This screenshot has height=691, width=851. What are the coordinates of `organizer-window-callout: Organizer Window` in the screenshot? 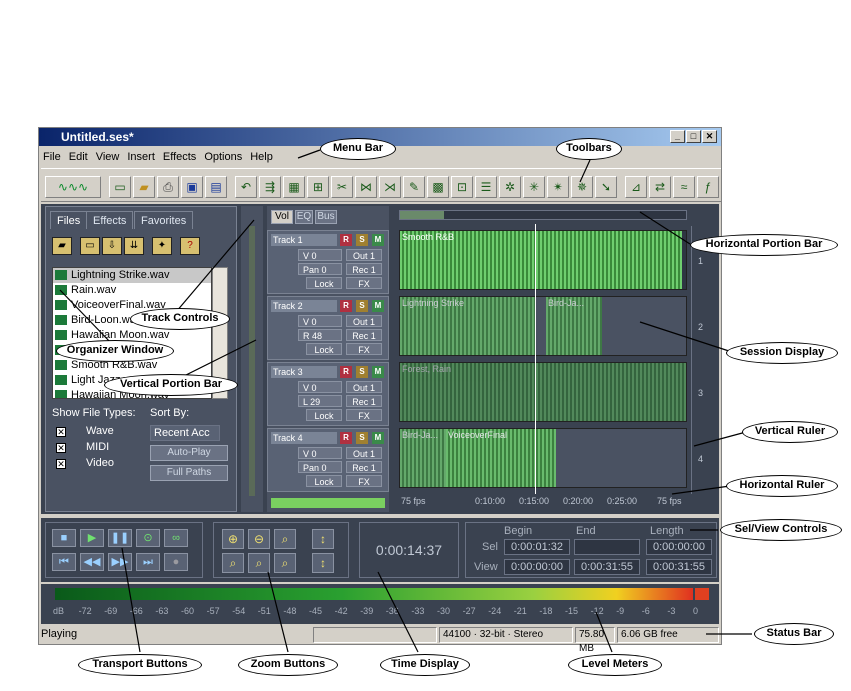 It's located at (115, 351).